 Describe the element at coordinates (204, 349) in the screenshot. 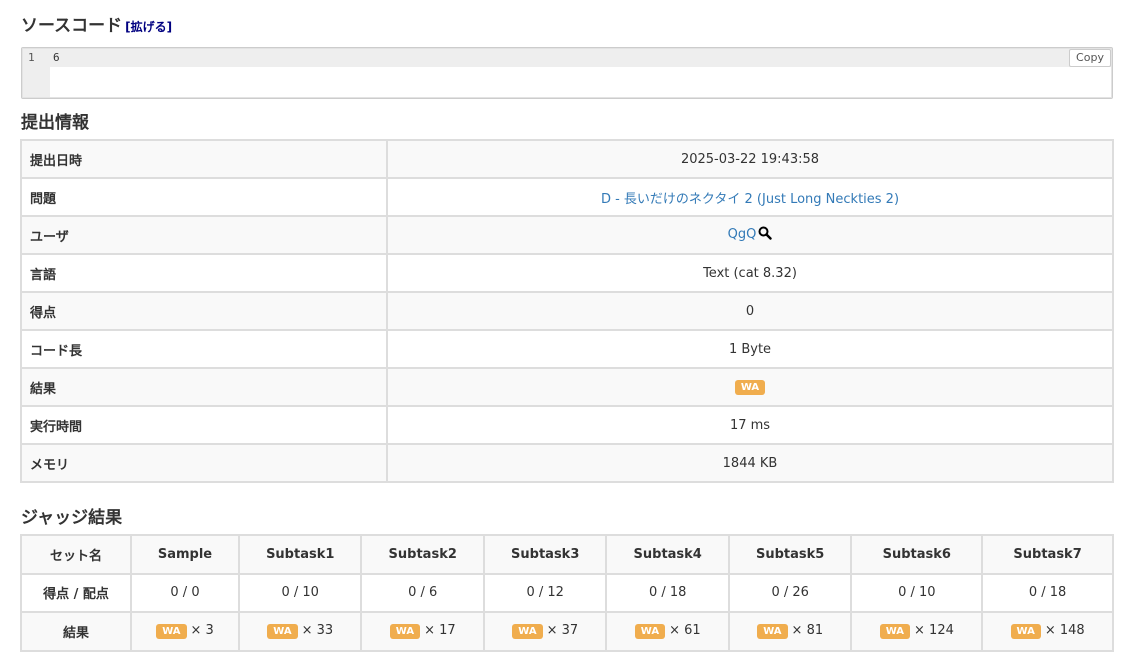

I see `row-label: コード長` at that location.